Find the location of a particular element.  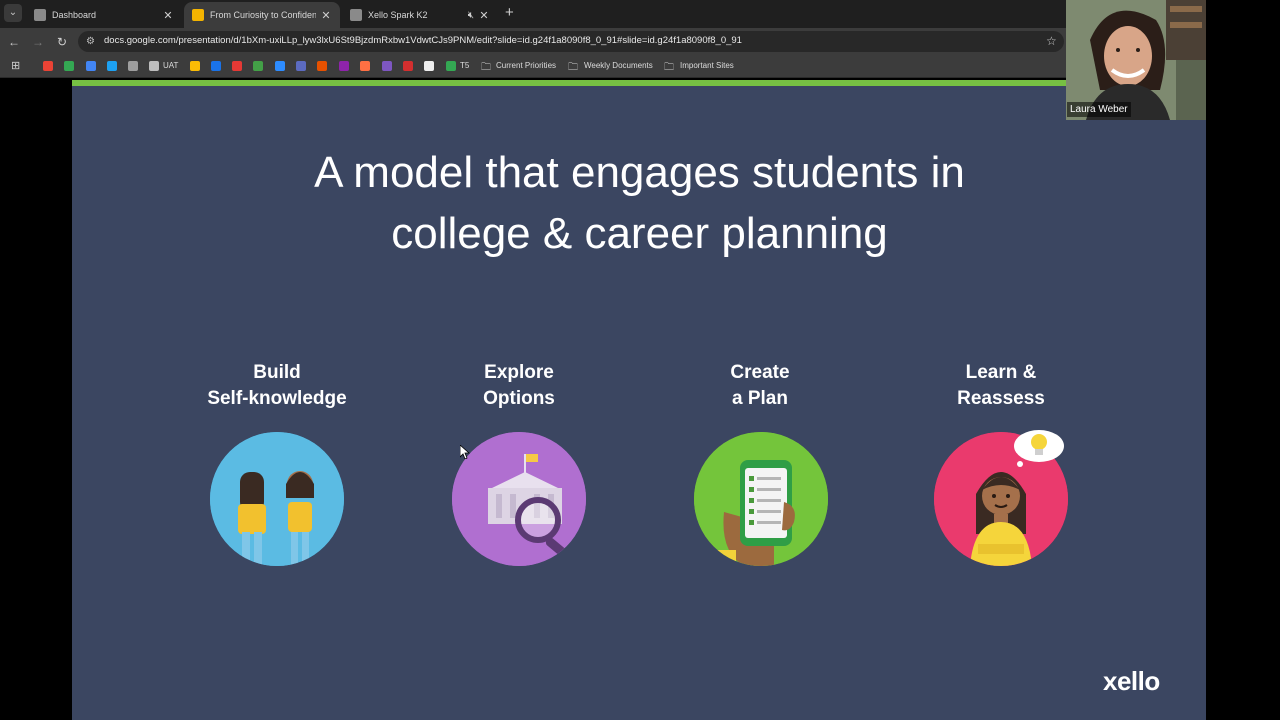

step-learn-and-reassess: Learn & Reassess is located at coordinates (1001, 386).